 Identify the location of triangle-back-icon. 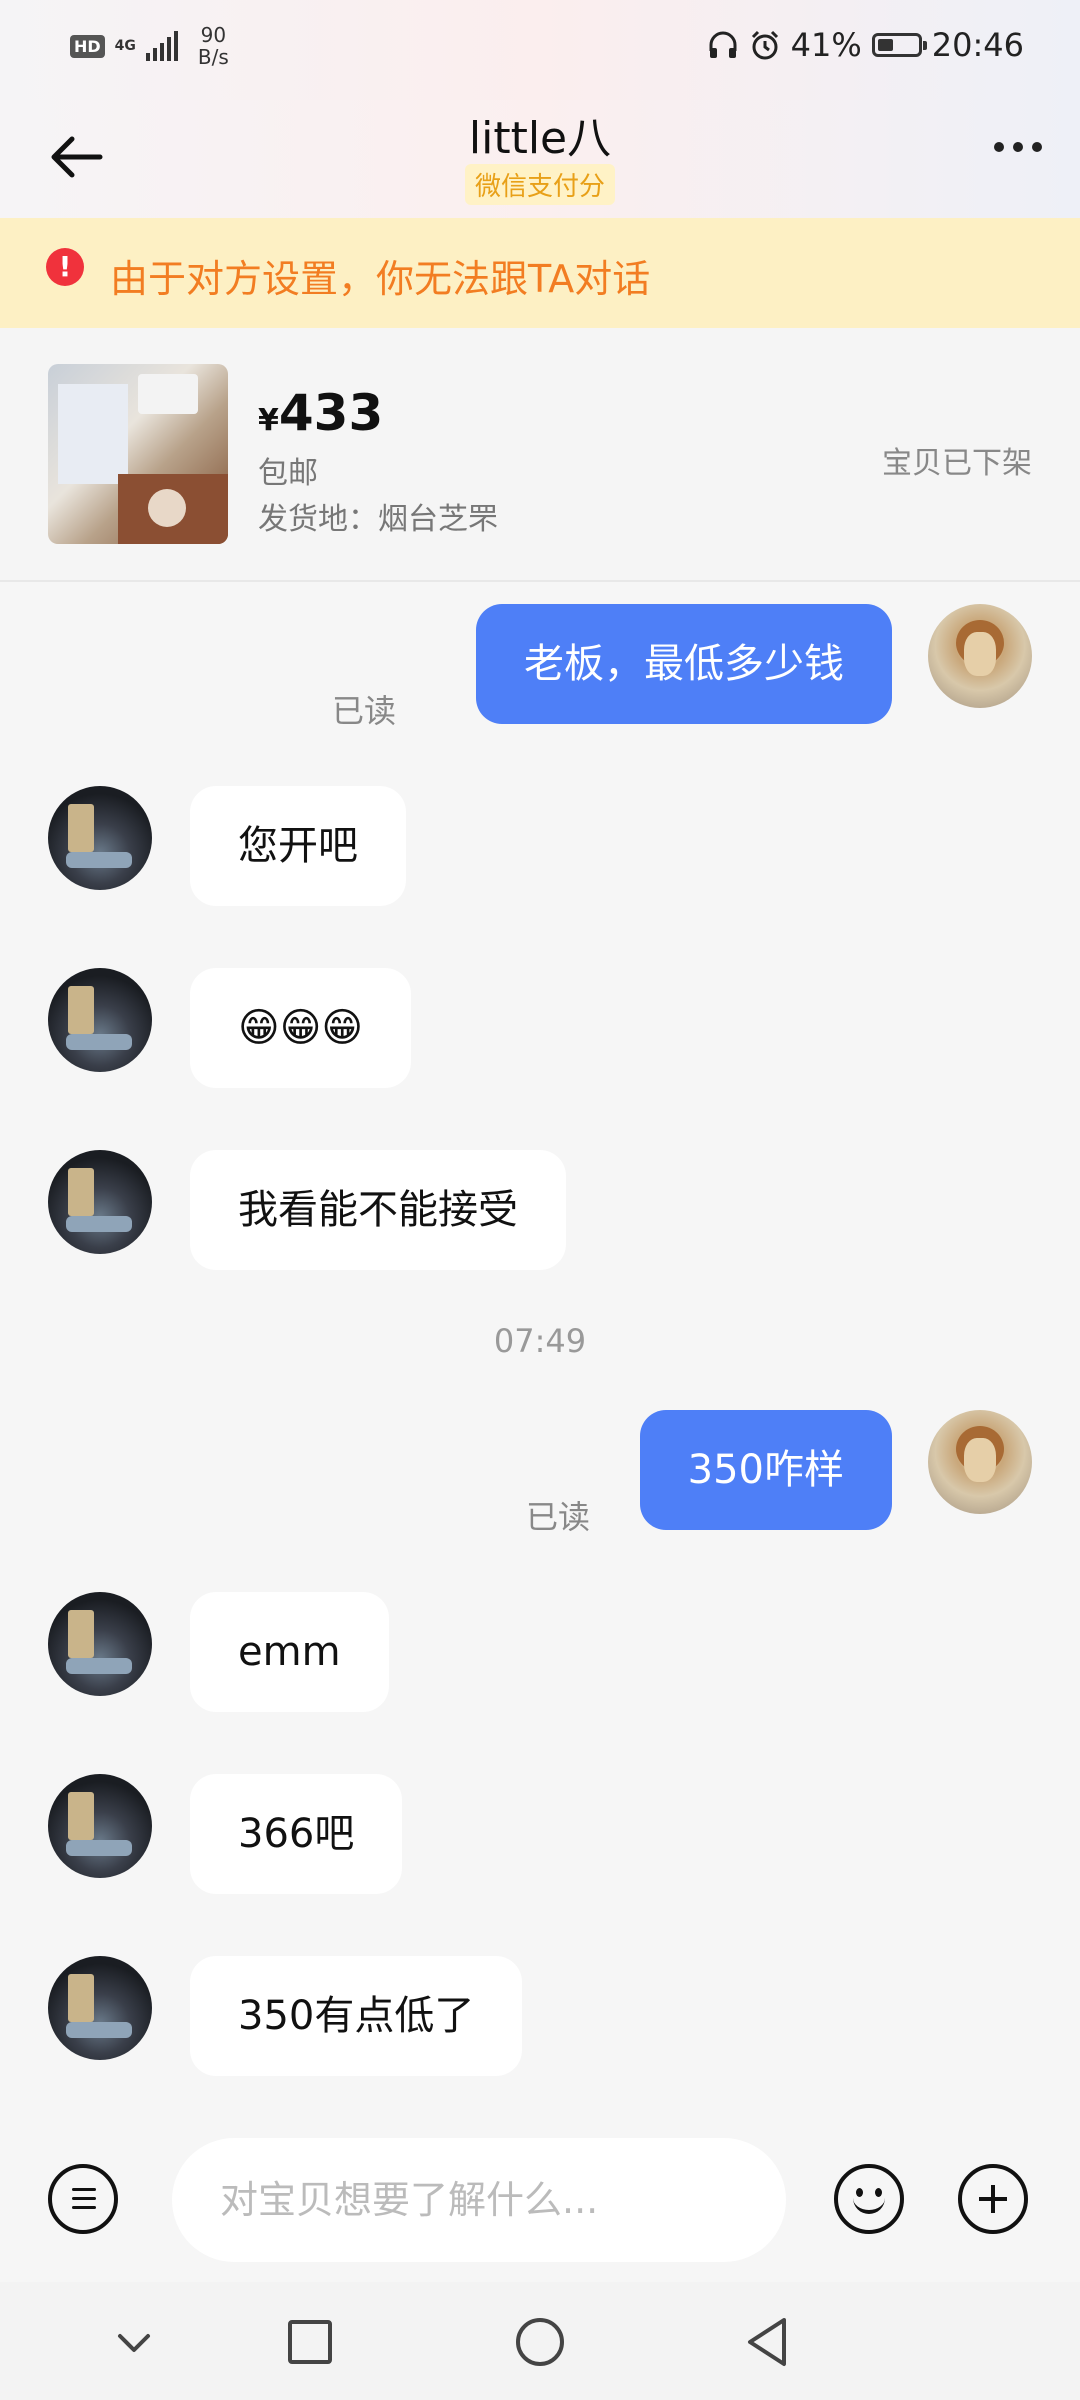
(768, 2342).